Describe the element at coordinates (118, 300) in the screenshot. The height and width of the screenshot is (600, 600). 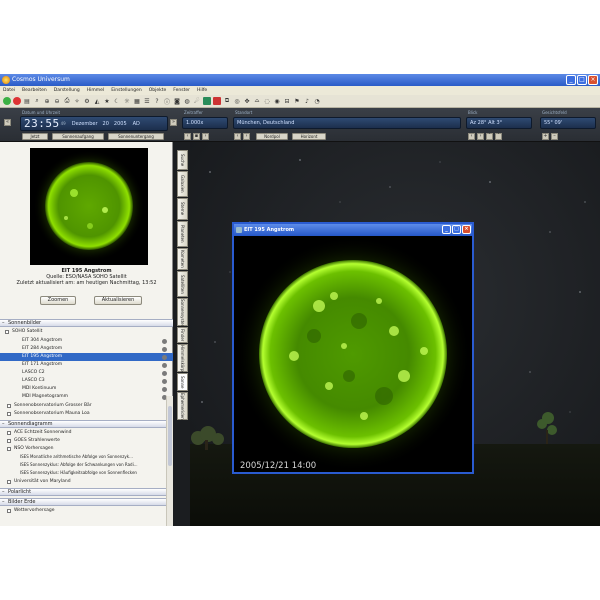
I see `refresh-button: Aktualisieren` at that location.